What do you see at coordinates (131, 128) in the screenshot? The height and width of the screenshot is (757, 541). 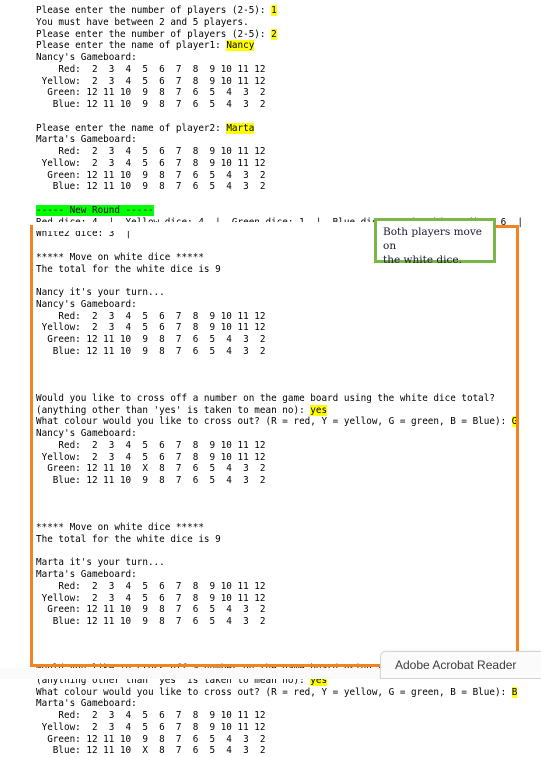 I see `console-text: Please enter the name of player2:` at bounding box center [131, 128].